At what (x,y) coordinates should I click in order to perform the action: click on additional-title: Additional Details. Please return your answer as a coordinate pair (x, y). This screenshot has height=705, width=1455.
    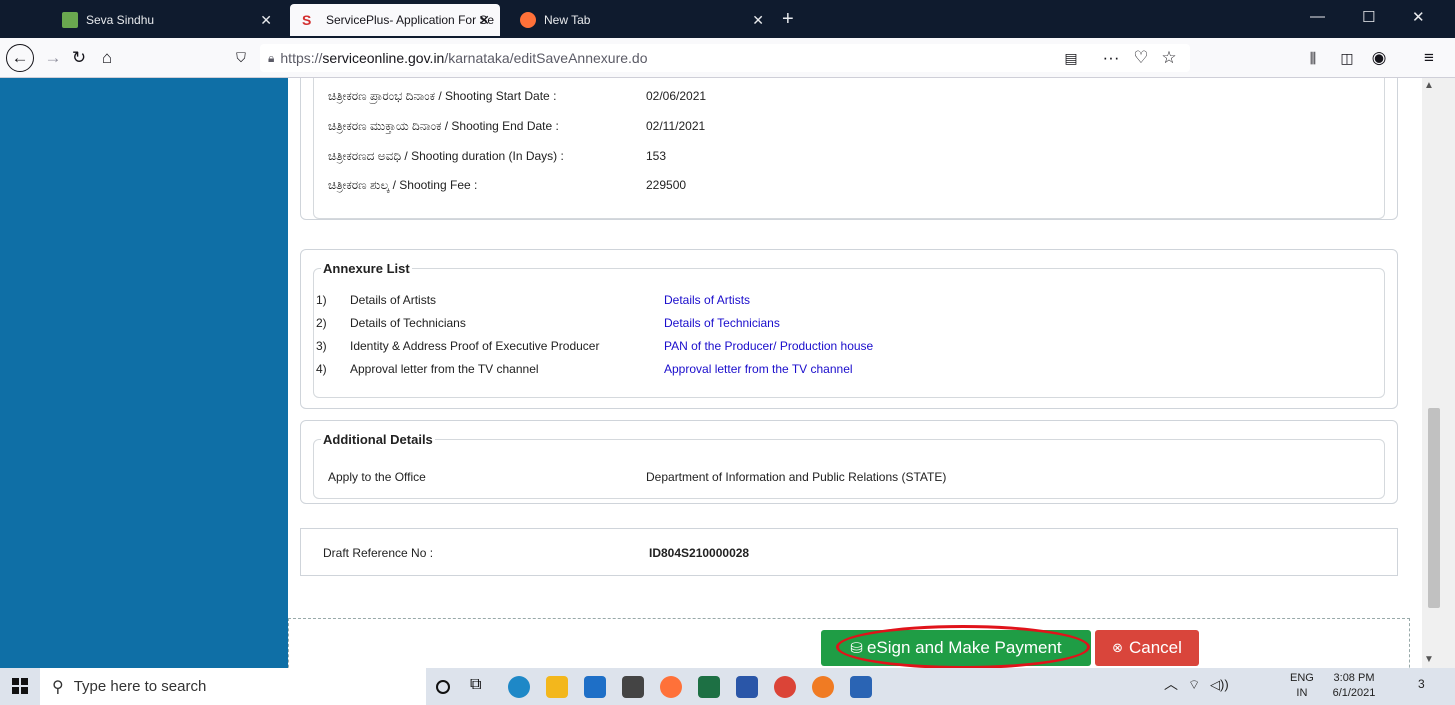
    Looking at the image, I should click on (378, 439).